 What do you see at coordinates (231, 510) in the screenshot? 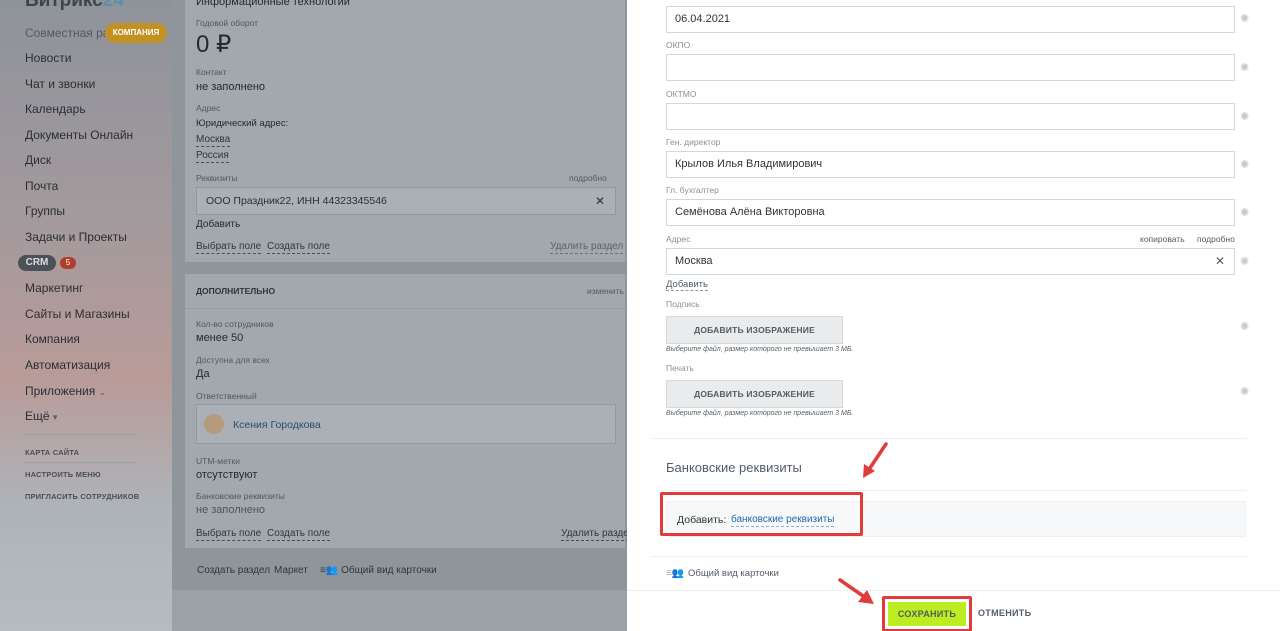
I see `bank-value: не заполнено` at bounding box center [231, 510].